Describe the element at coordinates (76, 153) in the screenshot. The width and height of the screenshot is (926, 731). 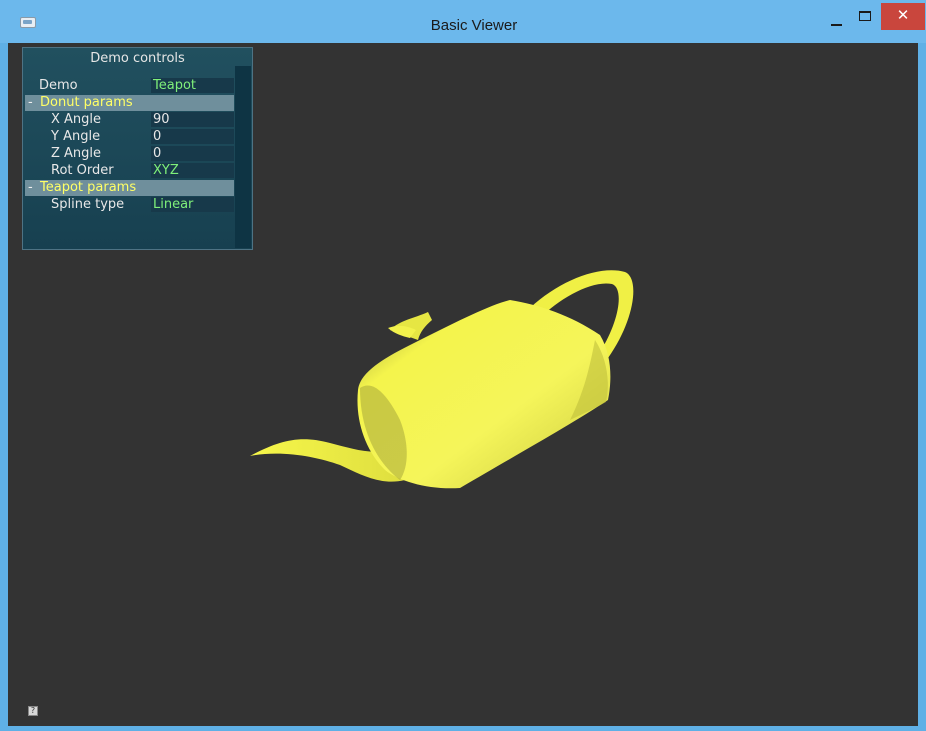
I see `z-angle-label: Z Angle` at that location.